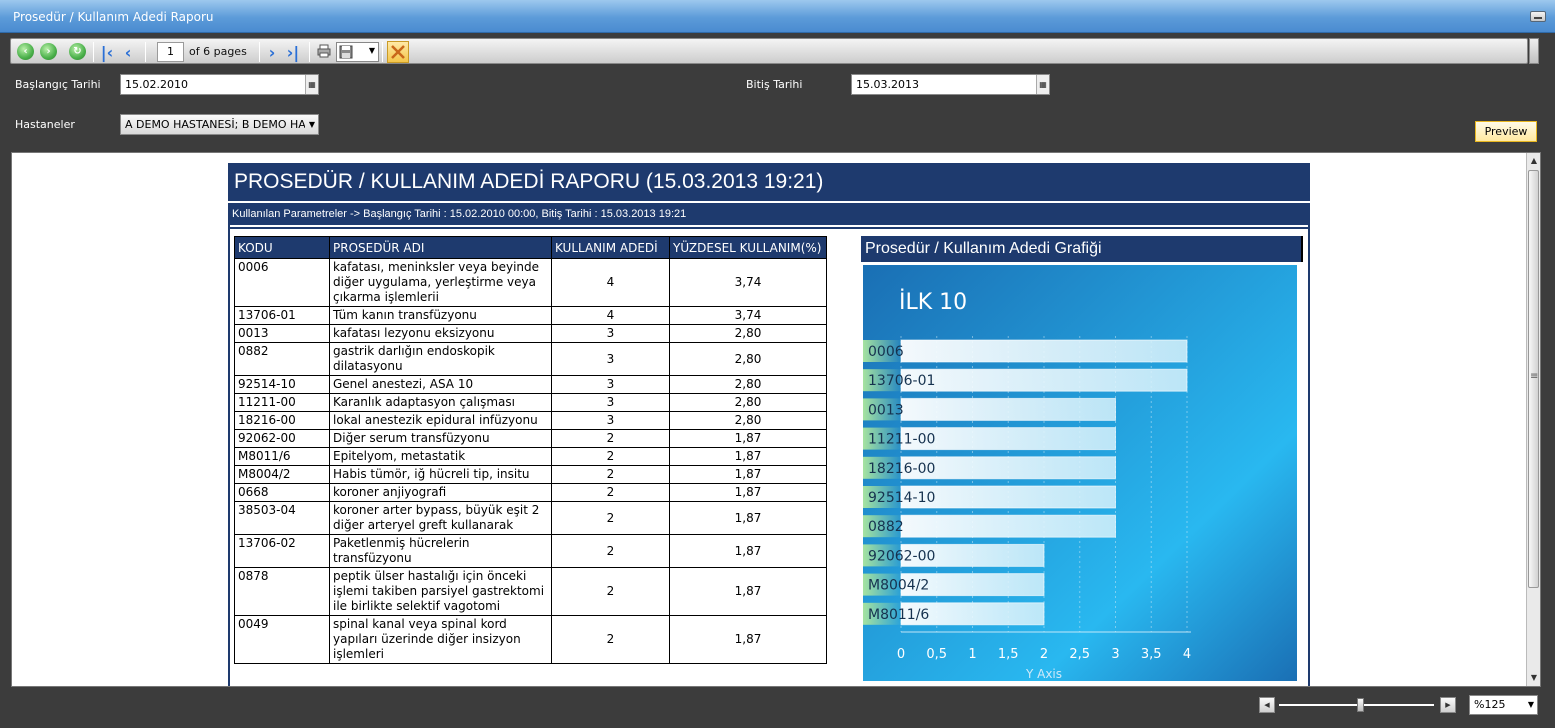 Image resolution: width=1555 pixels, height=728 pixels. Describe the element at coordinates (777, 16) in the screenshot. I see `window-titlebar: Prosedür / Kullanım Adedi Raporu` at that location.